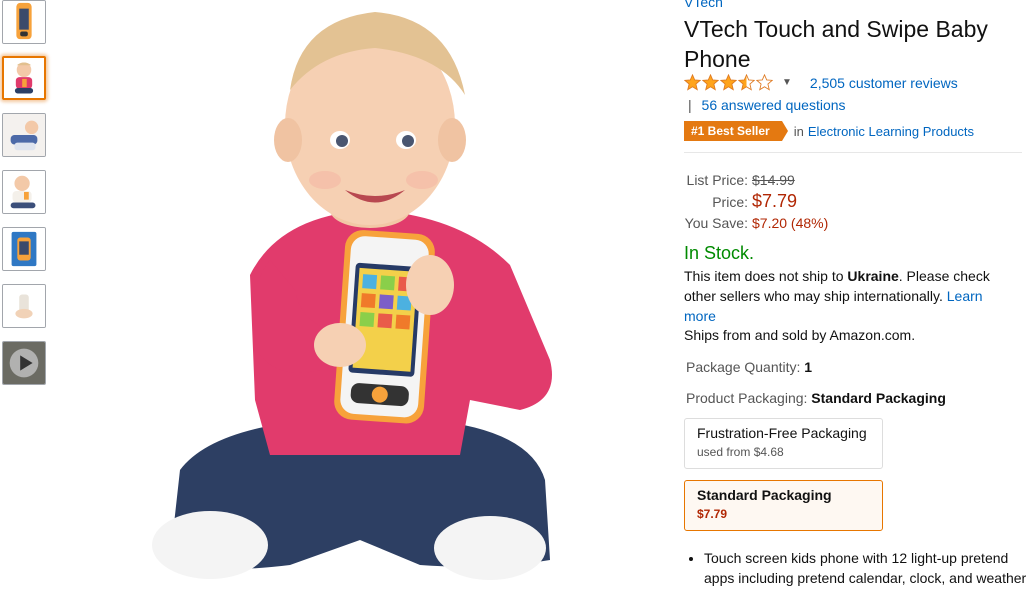 The height and width of the screenshot is (594, 1033). I want to click on best-seller-badge: #1 Best Seller, so click(736, 131).